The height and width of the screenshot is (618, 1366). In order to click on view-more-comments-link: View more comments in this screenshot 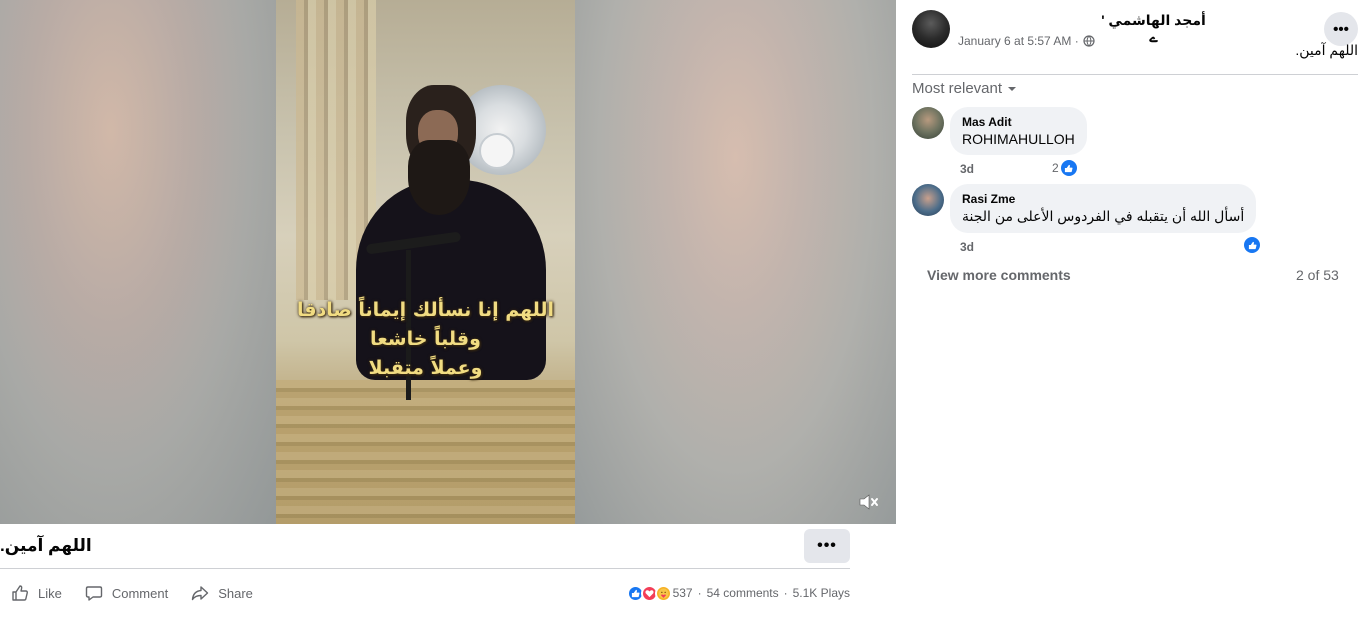, I will do `click(999, 275)`.